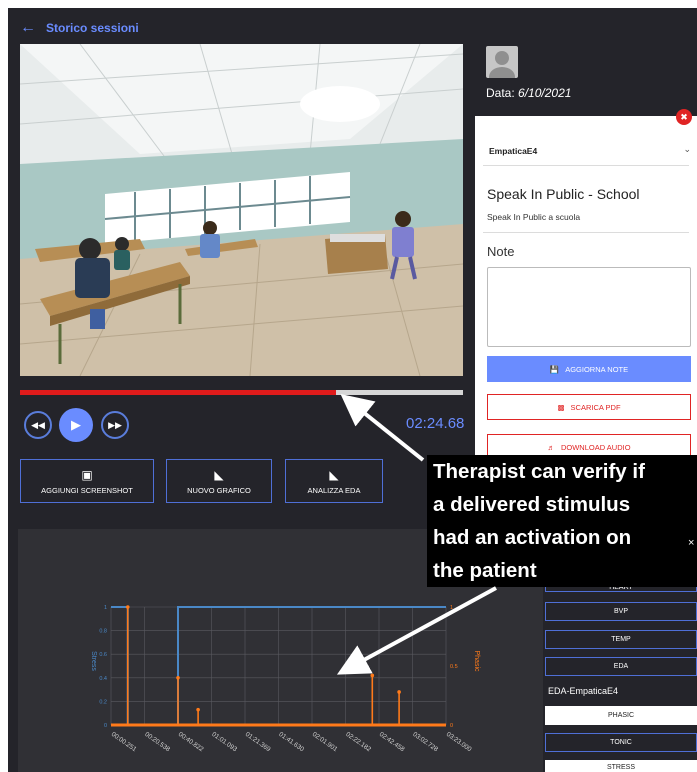 This screenshot has height=772, width=697. What do you see at coordinates (105, 608) in the screenshot?
I see `y-left-tick-label: 1` at bounding box center [105, 608].